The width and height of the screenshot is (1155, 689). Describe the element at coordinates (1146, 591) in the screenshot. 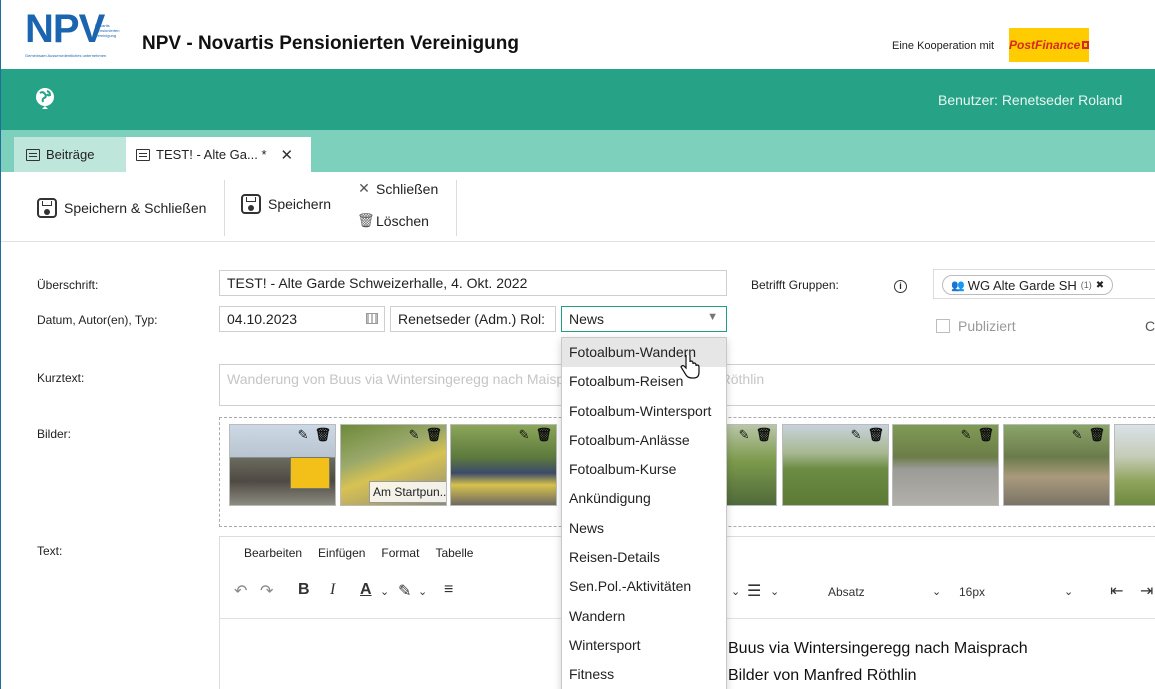

I see `indent-icon: ⇥` at that location.